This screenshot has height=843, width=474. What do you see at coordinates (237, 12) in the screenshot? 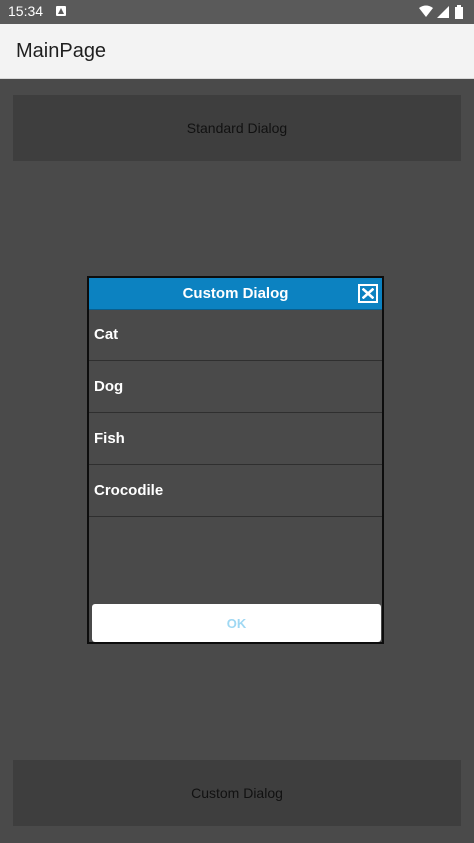
I see `status-bar: 15:34` at bounding box center [237, 12].